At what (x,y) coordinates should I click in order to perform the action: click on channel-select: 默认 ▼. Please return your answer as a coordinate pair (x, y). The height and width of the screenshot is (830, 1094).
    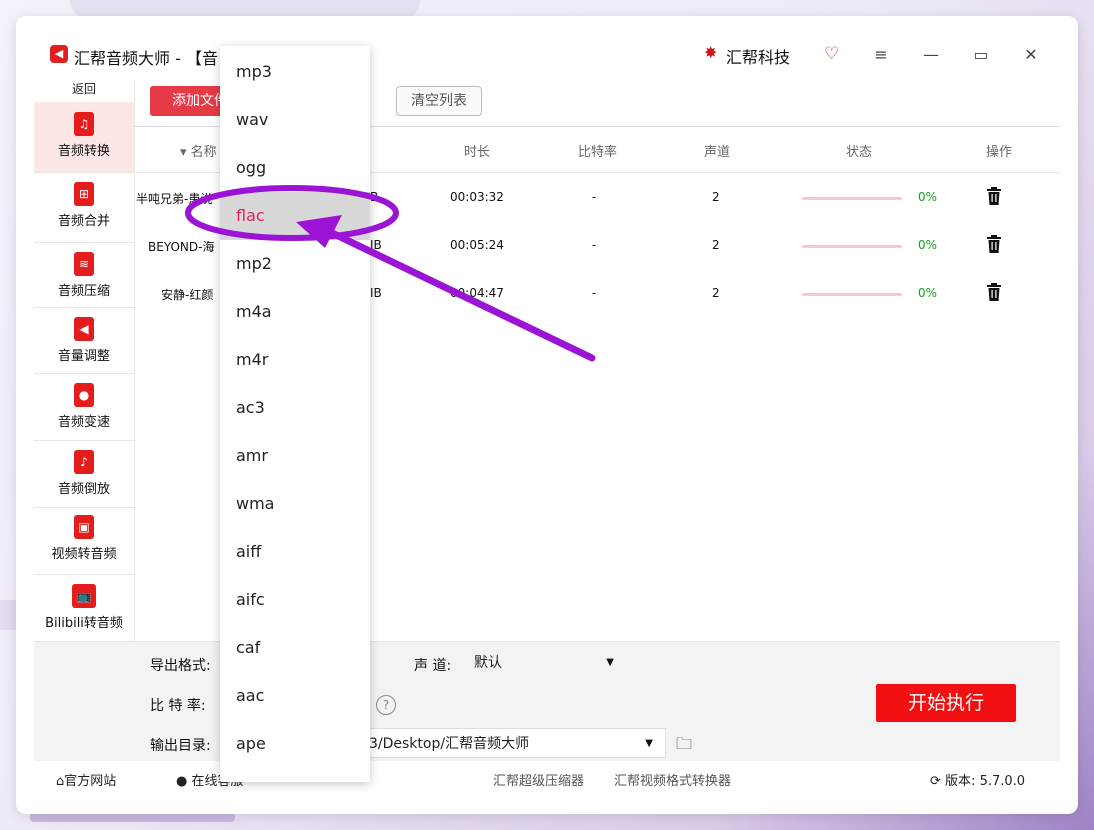
    Looking at the image, I should click on (544, 663).